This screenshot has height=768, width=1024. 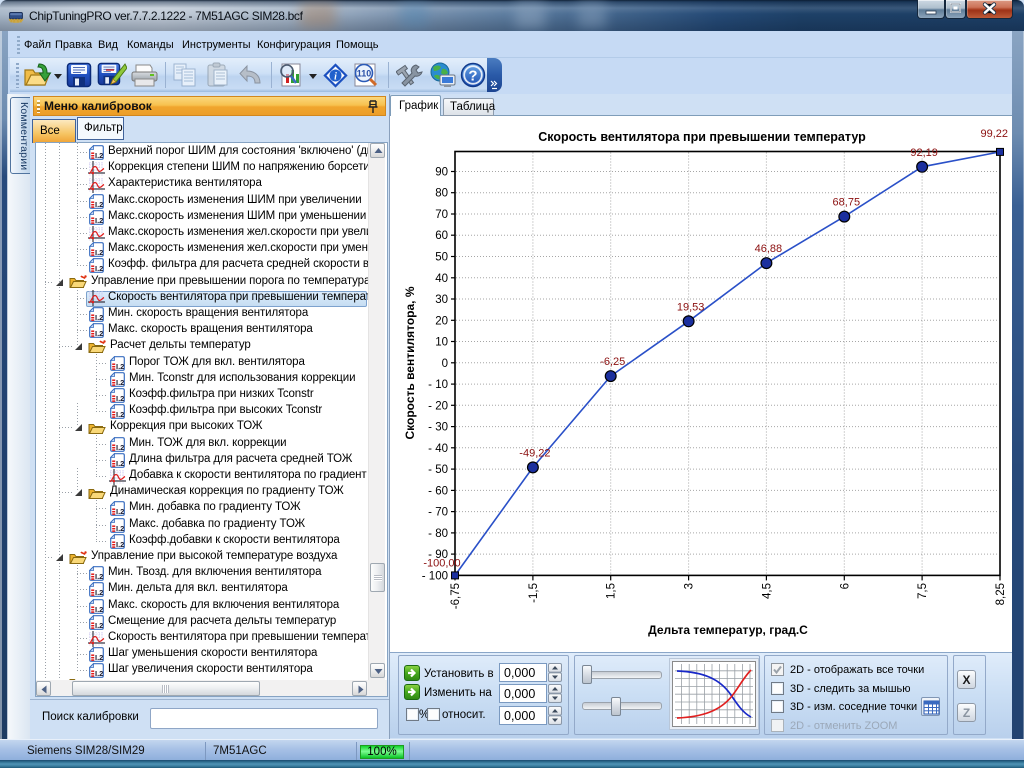 I want to click on svg-text: - 40, so click(x=438, y=449).